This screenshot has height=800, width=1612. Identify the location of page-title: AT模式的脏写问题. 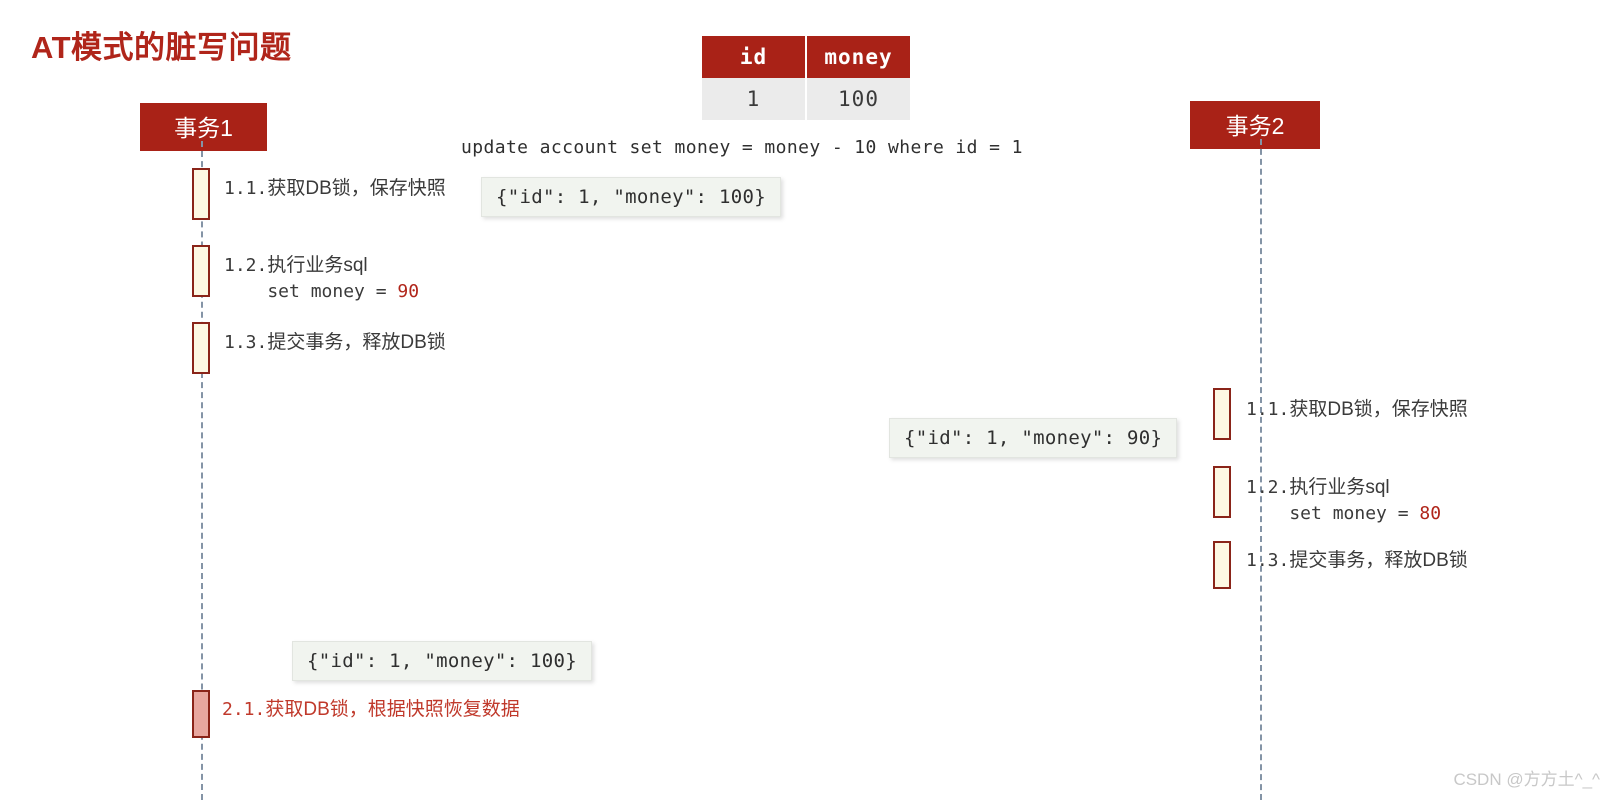
(161, 47).